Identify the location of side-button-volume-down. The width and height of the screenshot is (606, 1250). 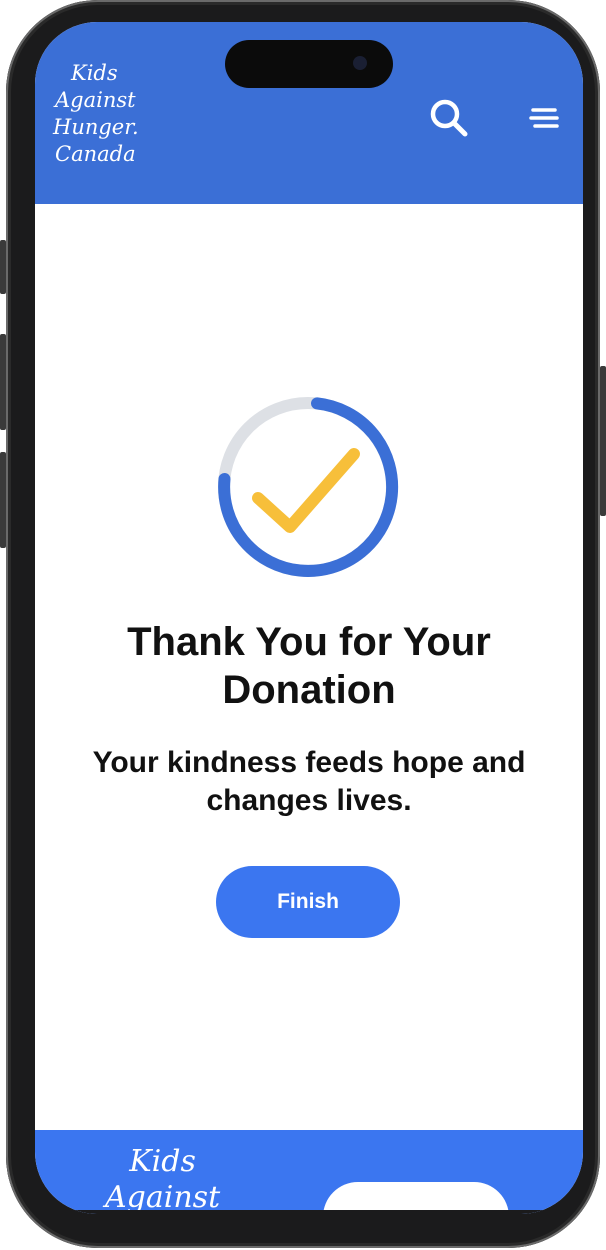
(3, 500).